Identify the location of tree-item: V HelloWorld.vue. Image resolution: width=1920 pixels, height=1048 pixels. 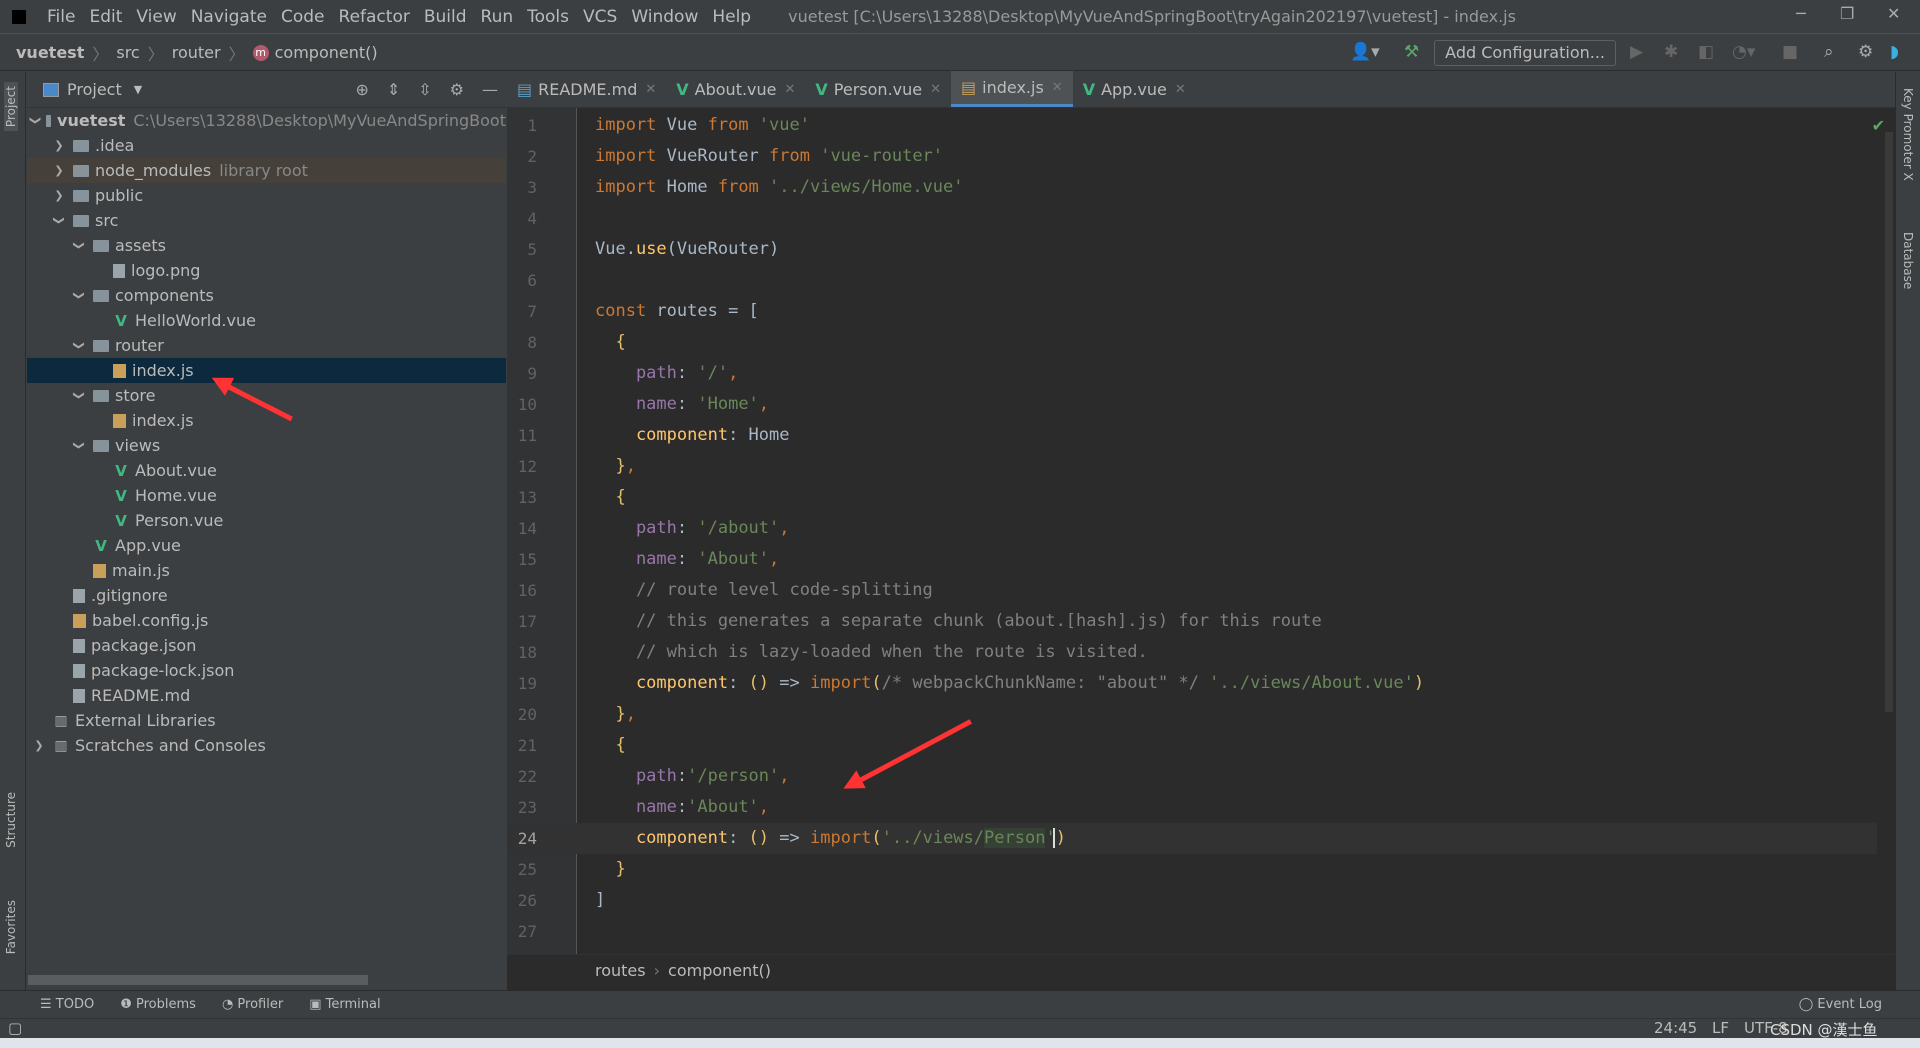
(266, 320).